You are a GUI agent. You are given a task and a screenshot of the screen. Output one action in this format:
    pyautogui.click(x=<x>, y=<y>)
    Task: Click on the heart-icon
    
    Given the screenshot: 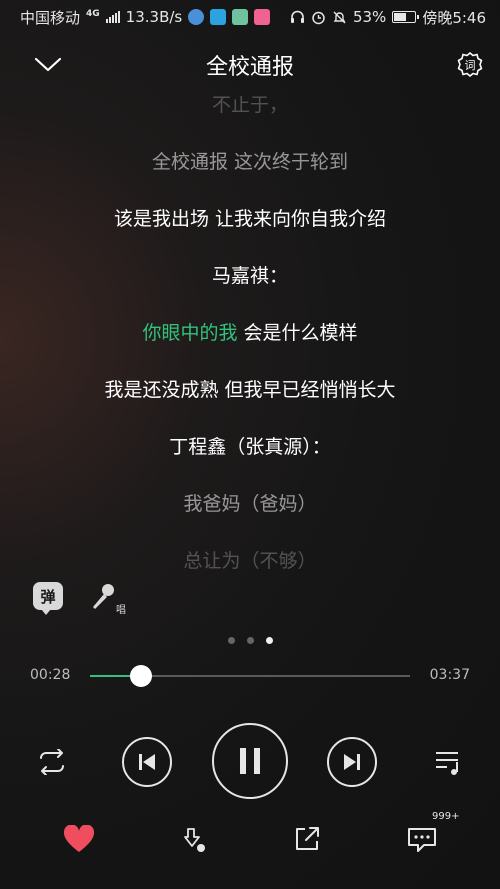 What is the action you would take?
    pyautogui.click(x=79, y=838)
    